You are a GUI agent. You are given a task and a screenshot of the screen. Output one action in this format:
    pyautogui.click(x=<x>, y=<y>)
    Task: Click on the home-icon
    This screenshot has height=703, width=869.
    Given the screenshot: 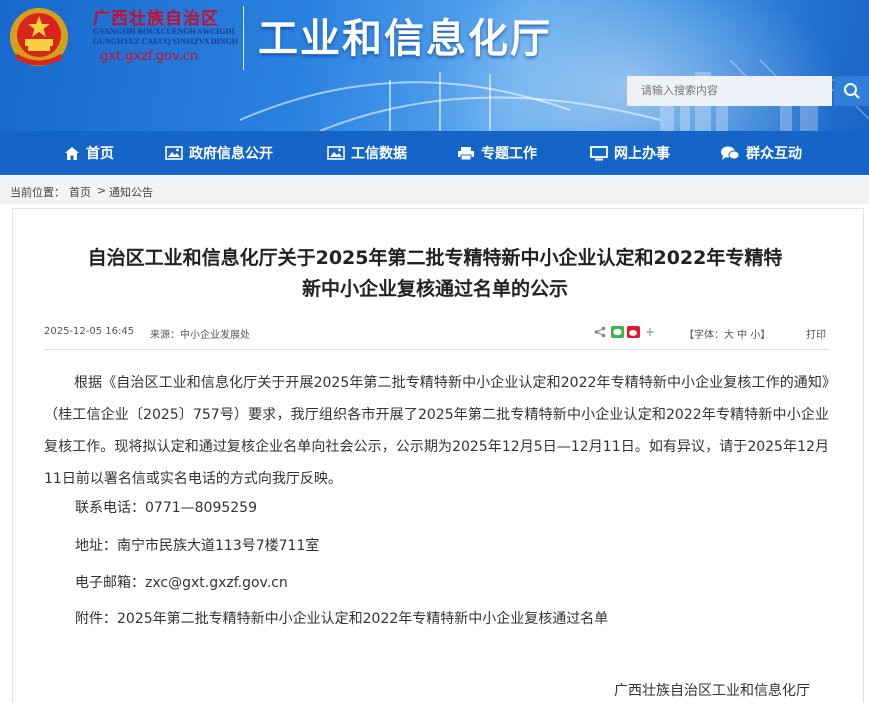 What is the action you would take?
    pyautogui.click(x=72, y=153)
    